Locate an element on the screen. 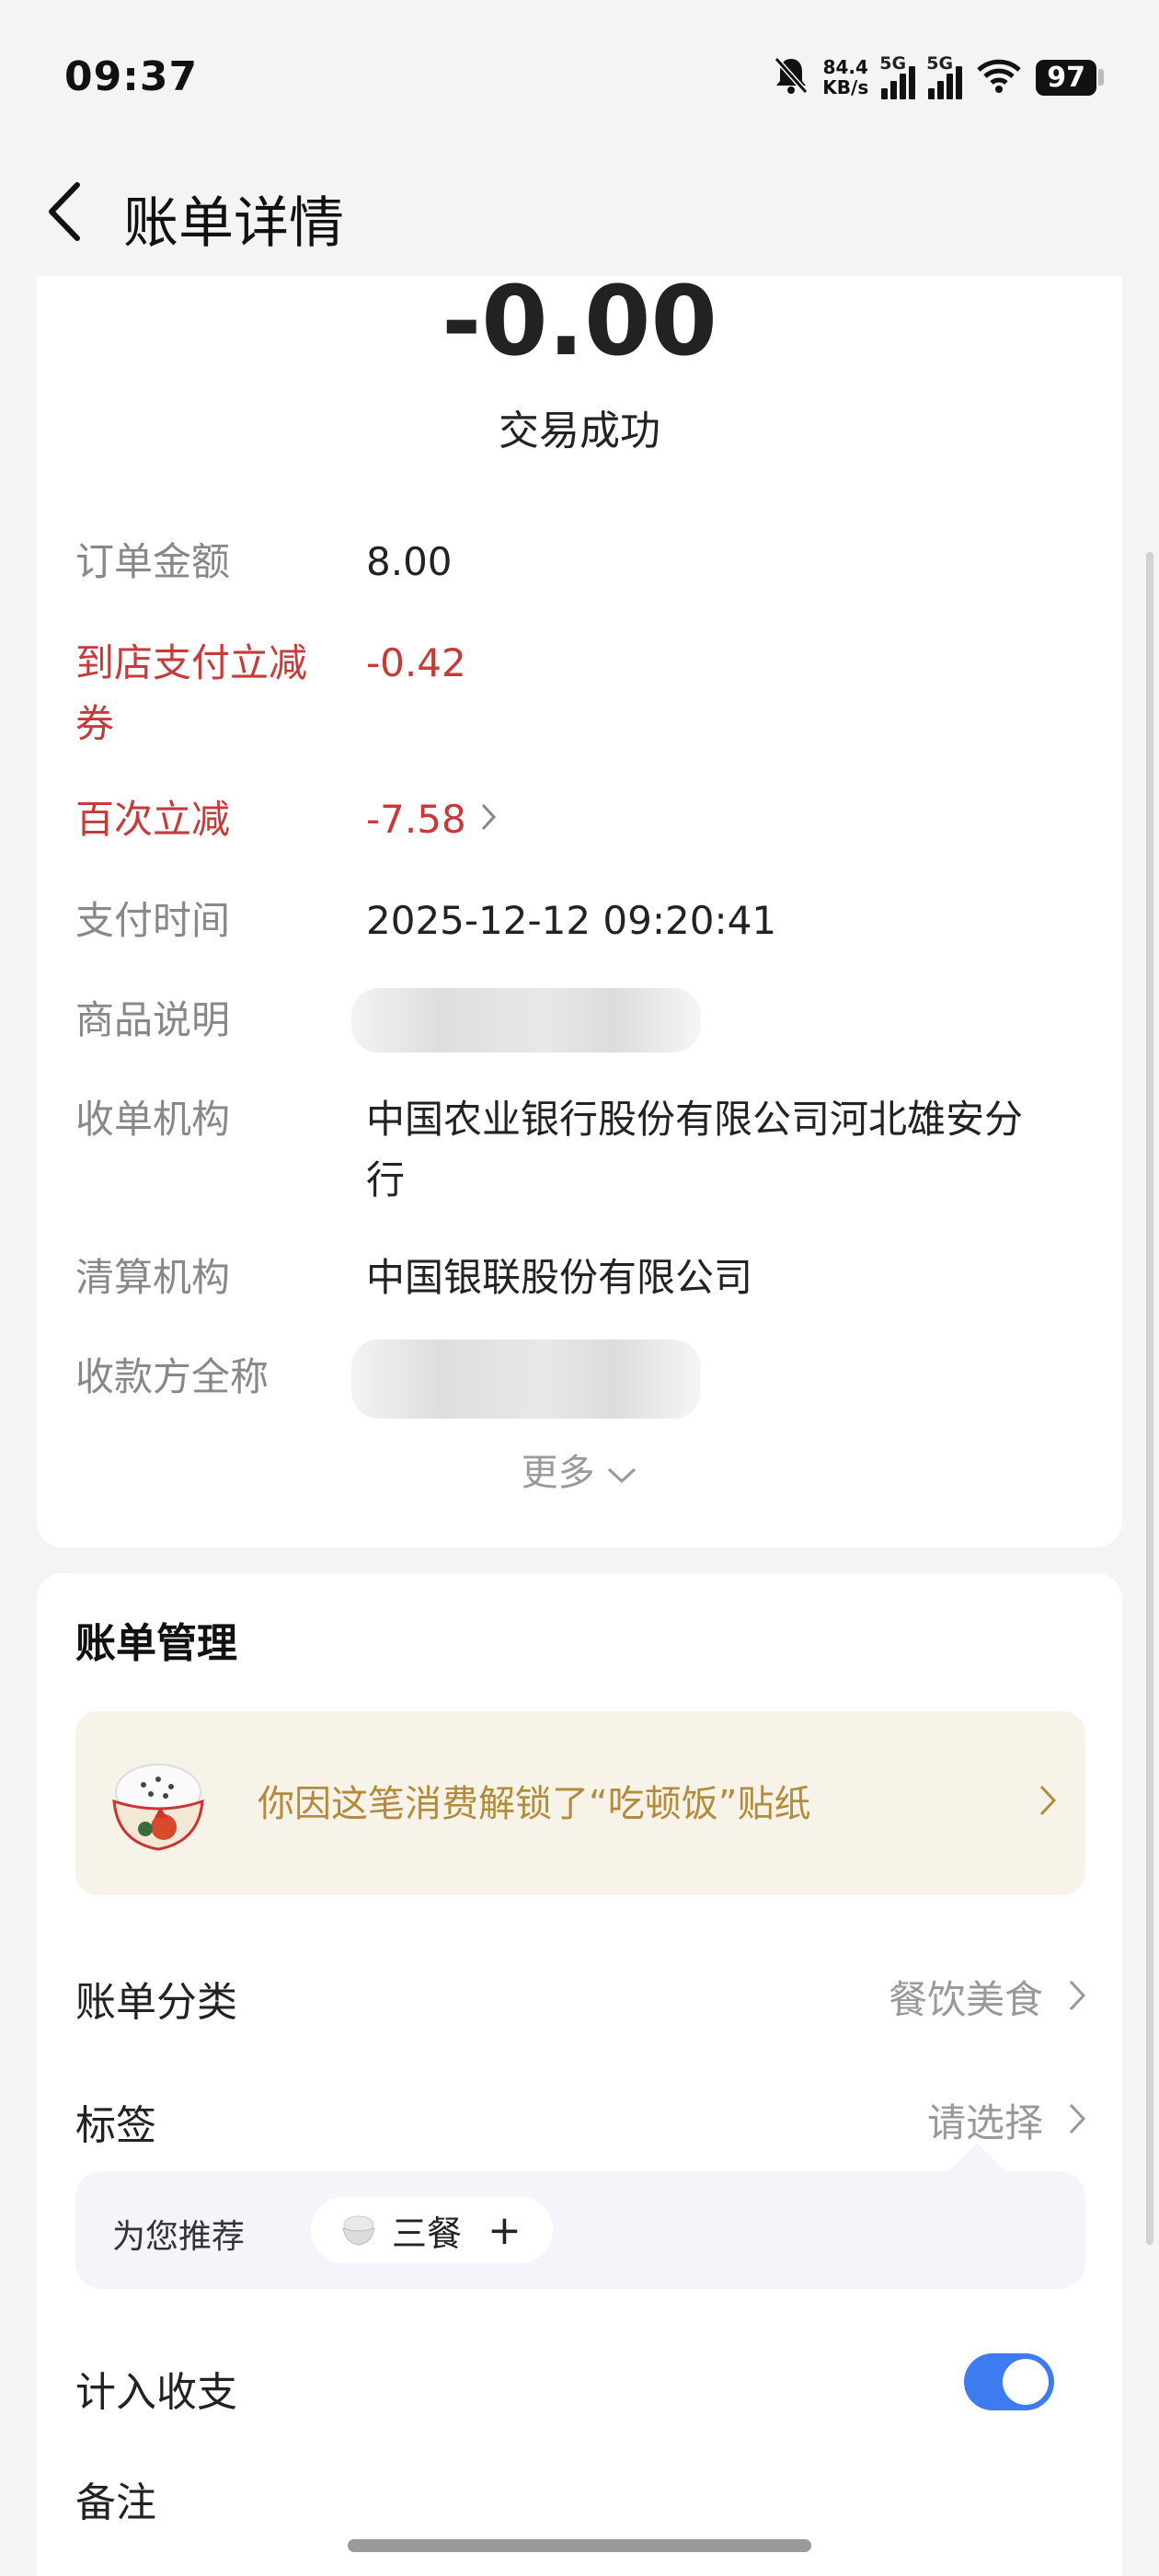 This screenshot has height=2576, width=1159. more-label: 更多 is located at coordinates (558, 1473).